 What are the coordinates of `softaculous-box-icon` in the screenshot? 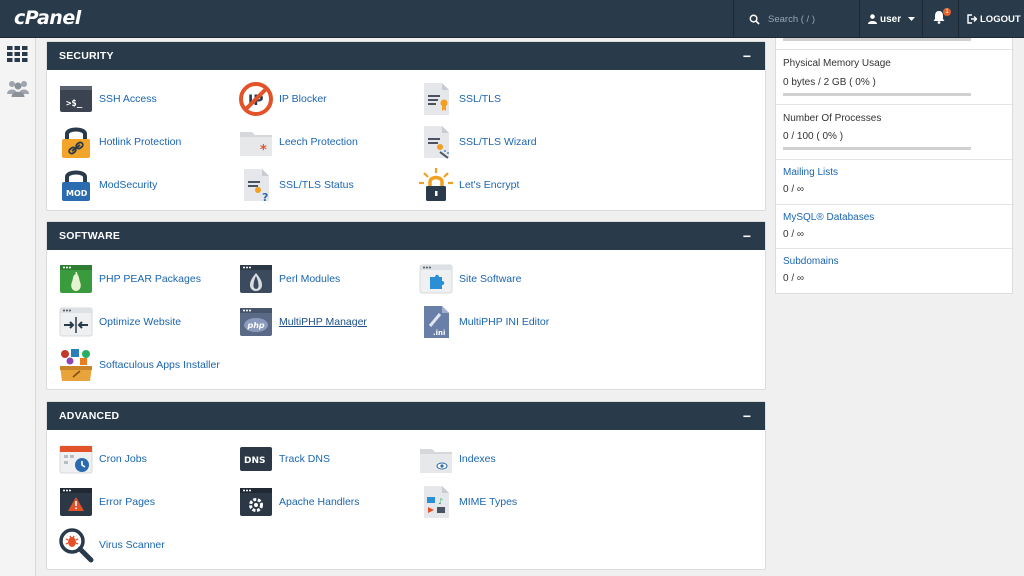 It's located at (76, 365).